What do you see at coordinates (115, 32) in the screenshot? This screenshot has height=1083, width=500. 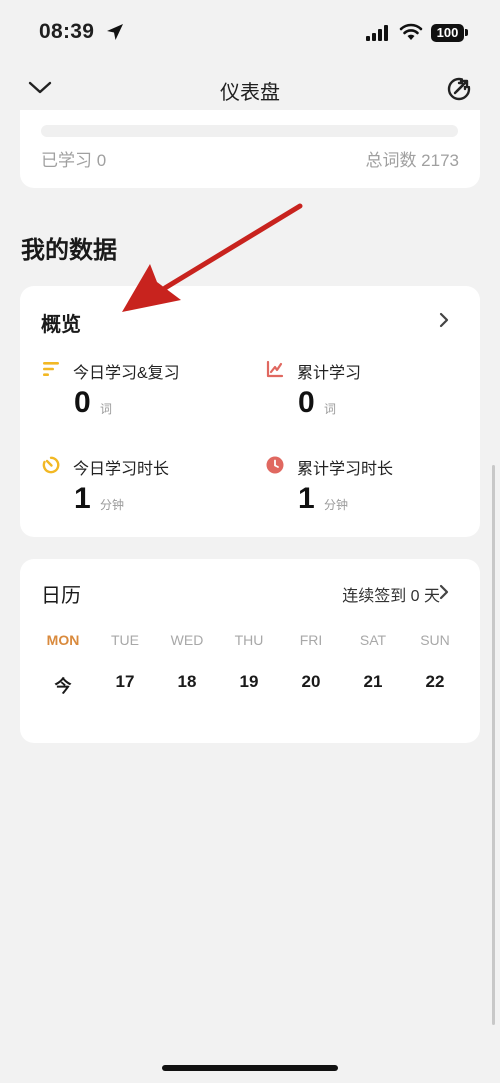 I see `location-arrow-icon` at bounding box center [115, 32].